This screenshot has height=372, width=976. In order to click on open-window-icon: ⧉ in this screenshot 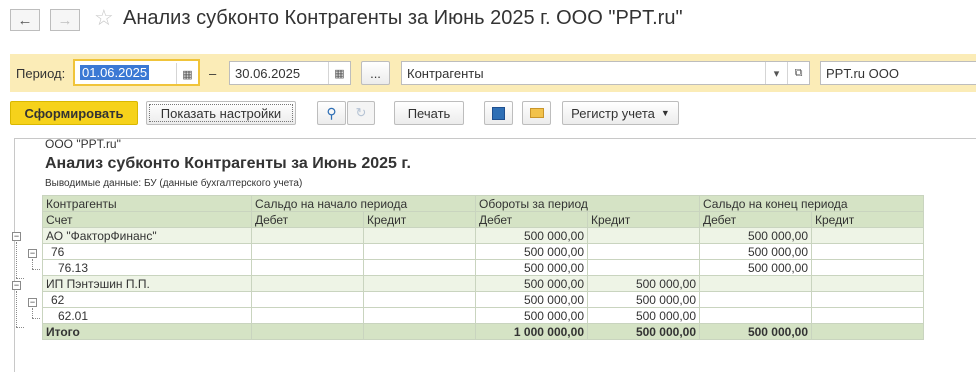, I will do `click(798, 73)`.